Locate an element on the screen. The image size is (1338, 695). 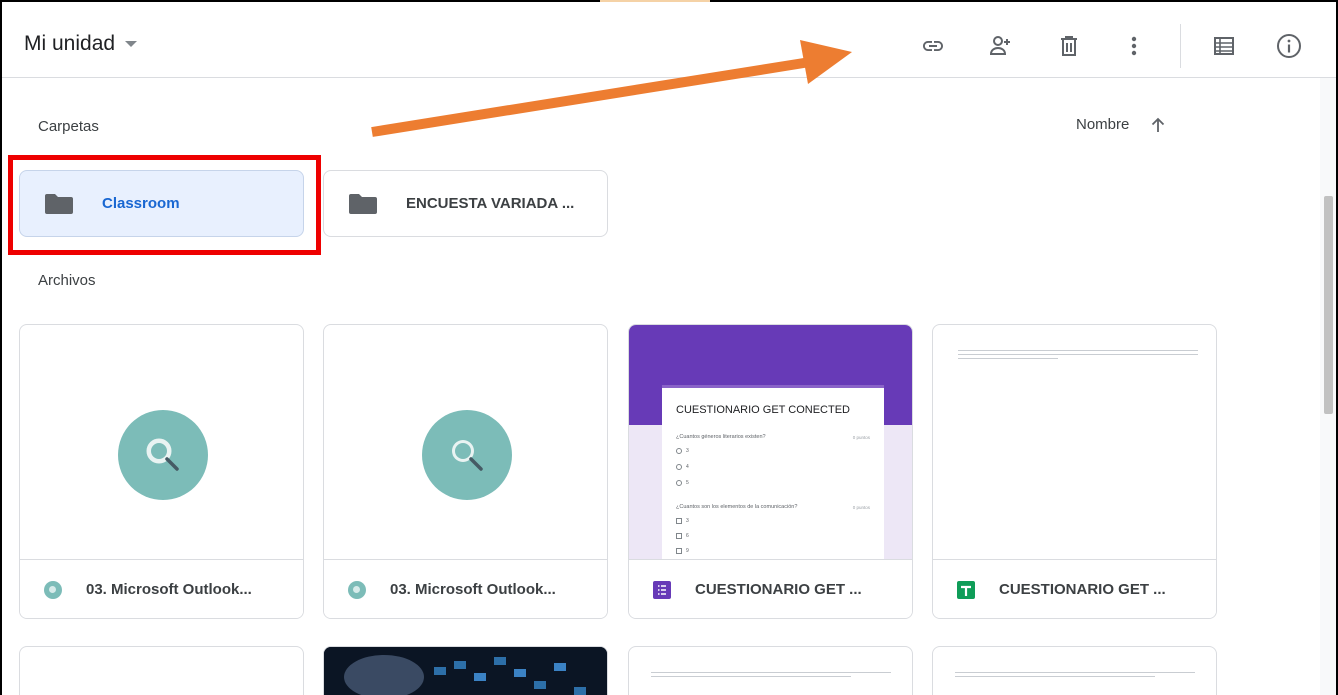
delete-button is located at coordinates (1069, 46).